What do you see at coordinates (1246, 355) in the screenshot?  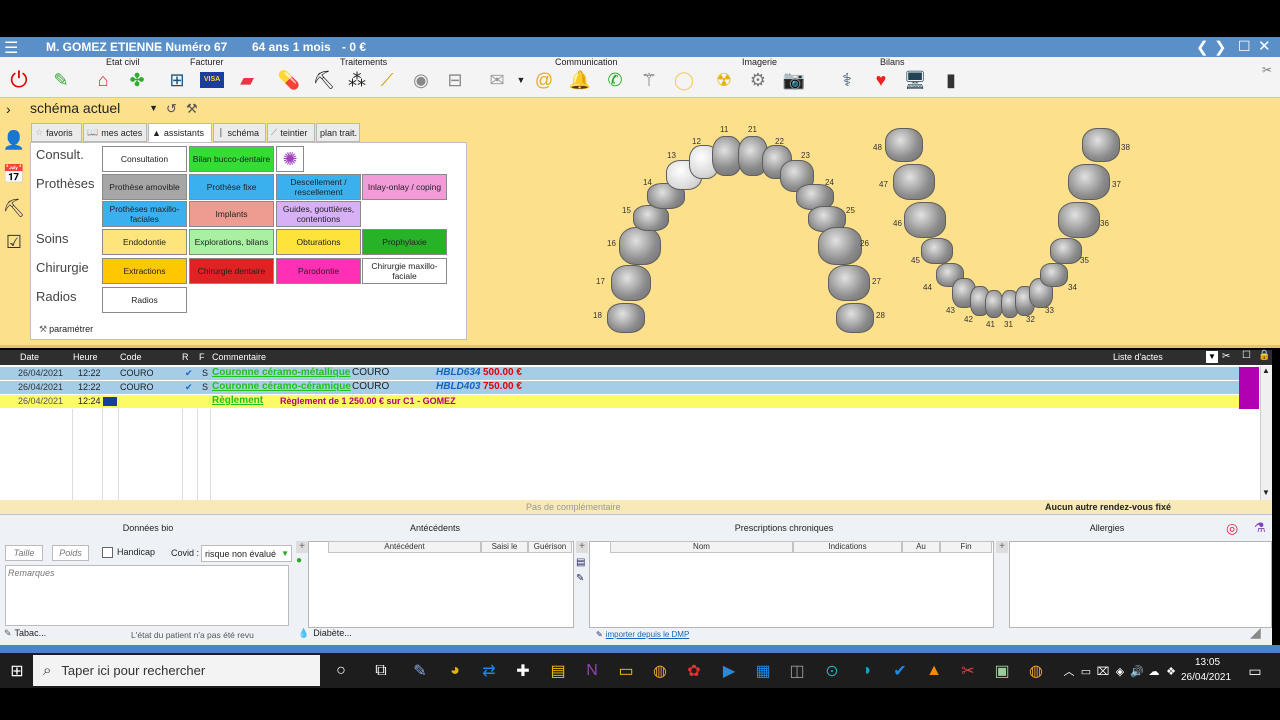 I see `window-icon: ☐` at bounding box center [1246, 355].